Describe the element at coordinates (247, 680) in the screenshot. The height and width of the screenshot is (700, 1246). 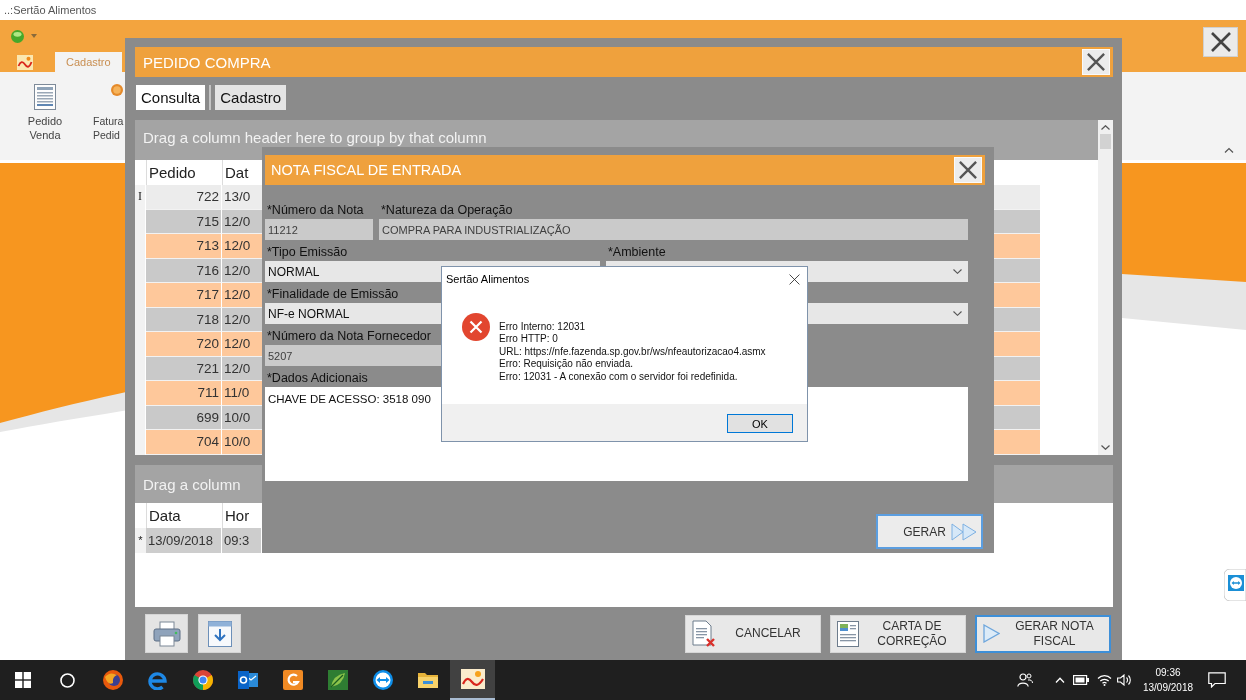
I see `mail-icon` at that location.